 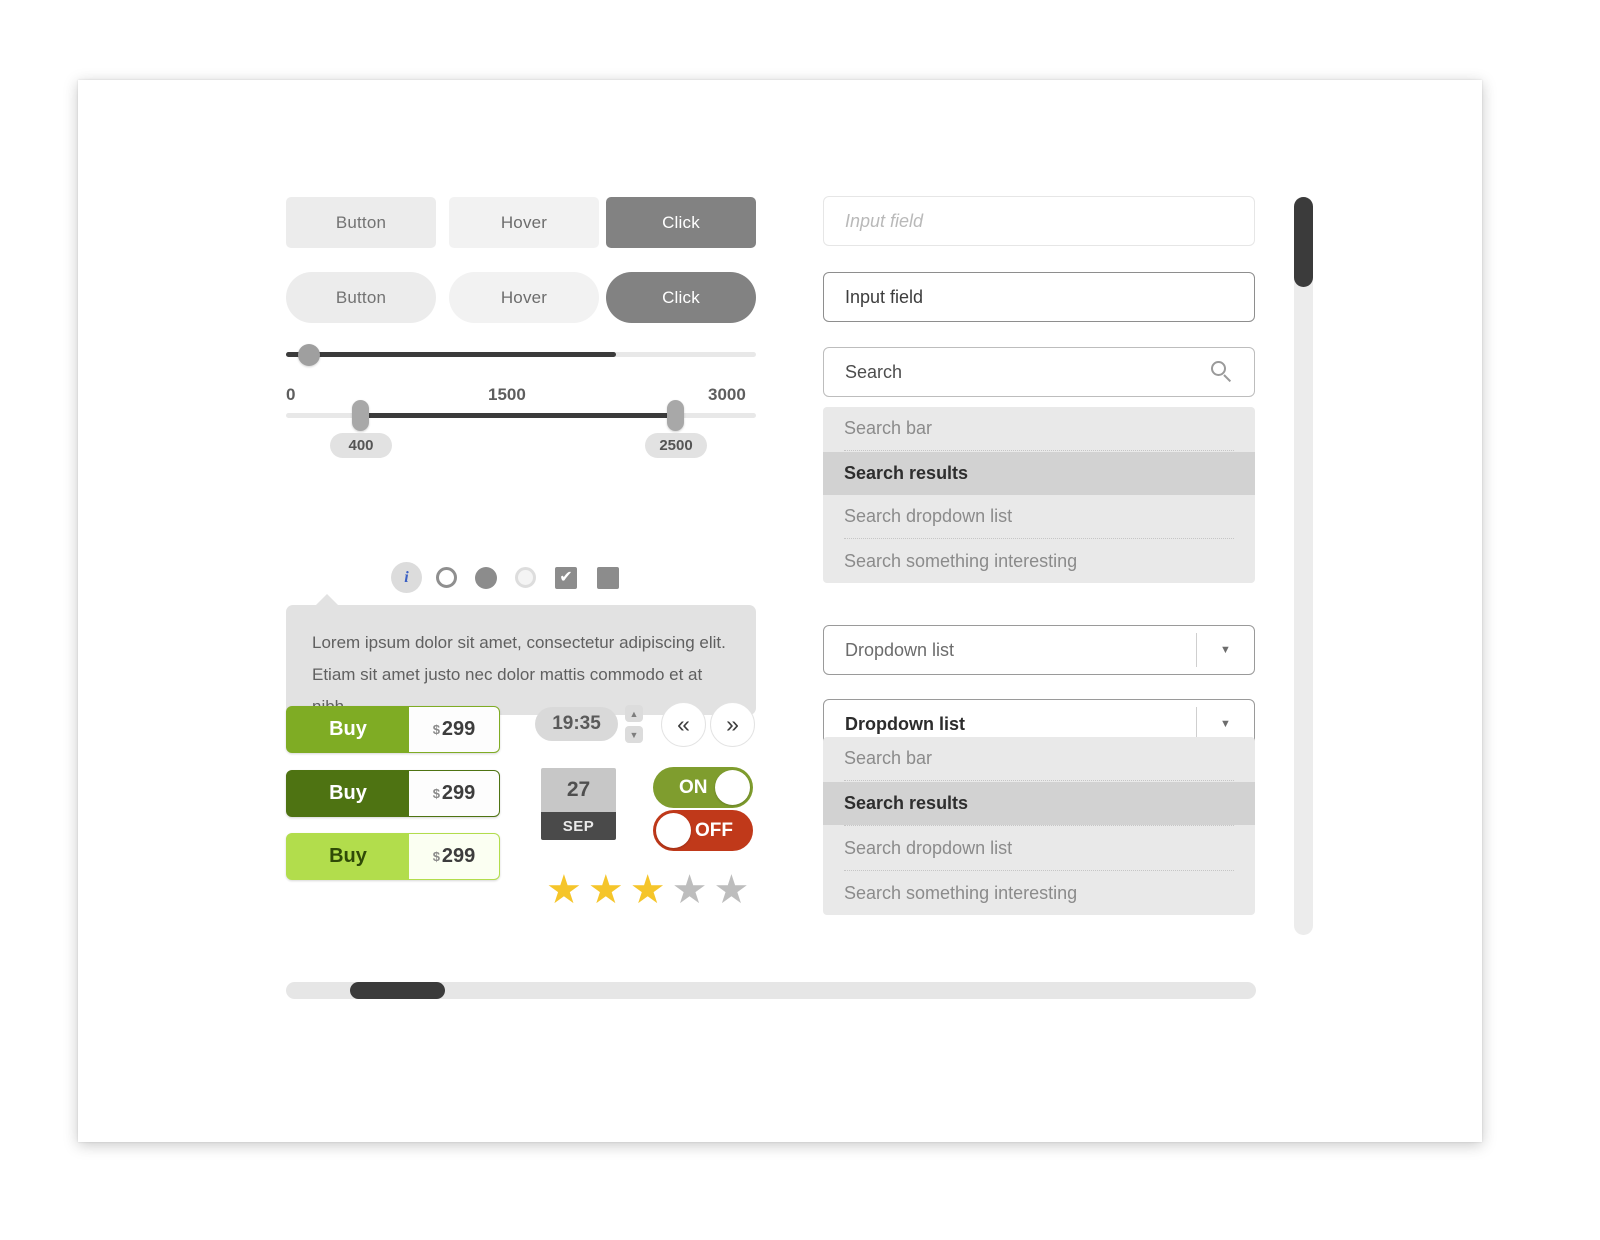 What do you see at coordinates (690, 890) in the screenshot?
I see `star-empty-4: ★` at bounding box center [690, 890].